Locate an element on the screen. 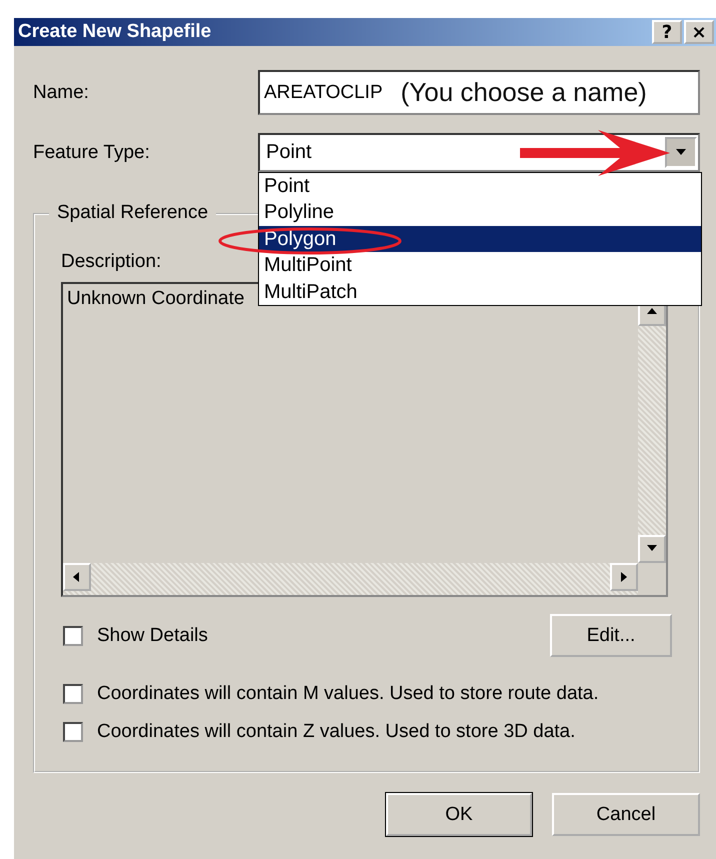 The width and height of the screenshot is (716, 859). name-field: AREATOCLIP (You choose a name) is located at coordinates (479, 92).